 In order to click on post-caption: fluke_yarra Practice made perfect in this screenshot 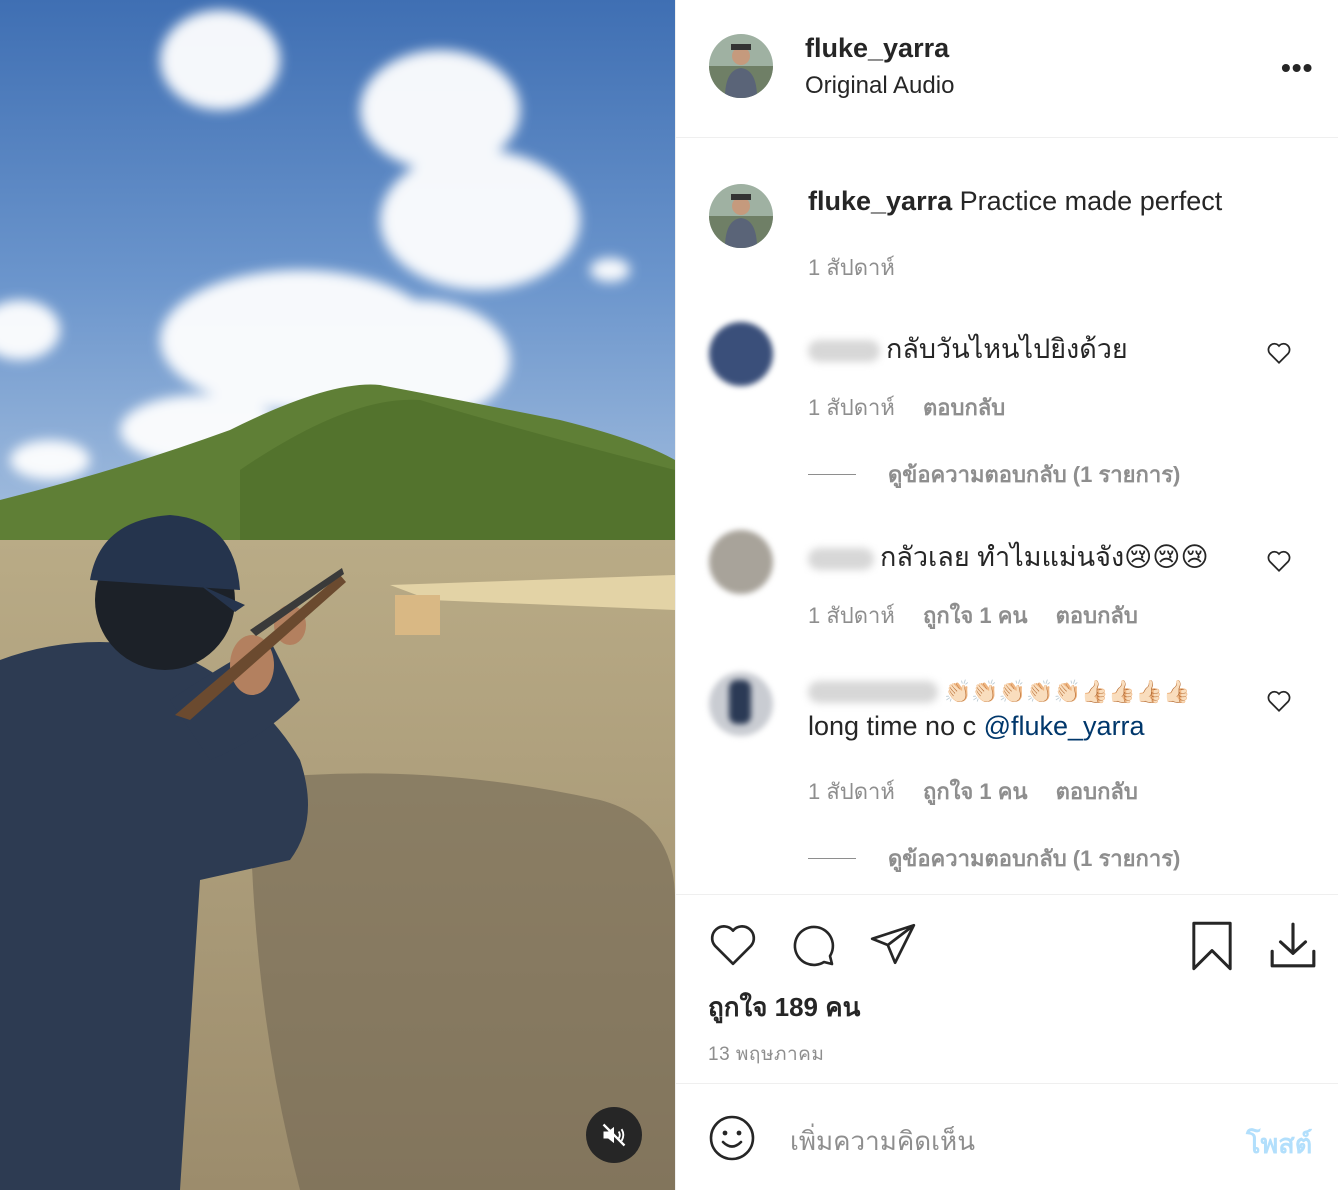, I will do `click(1015, 201)`.